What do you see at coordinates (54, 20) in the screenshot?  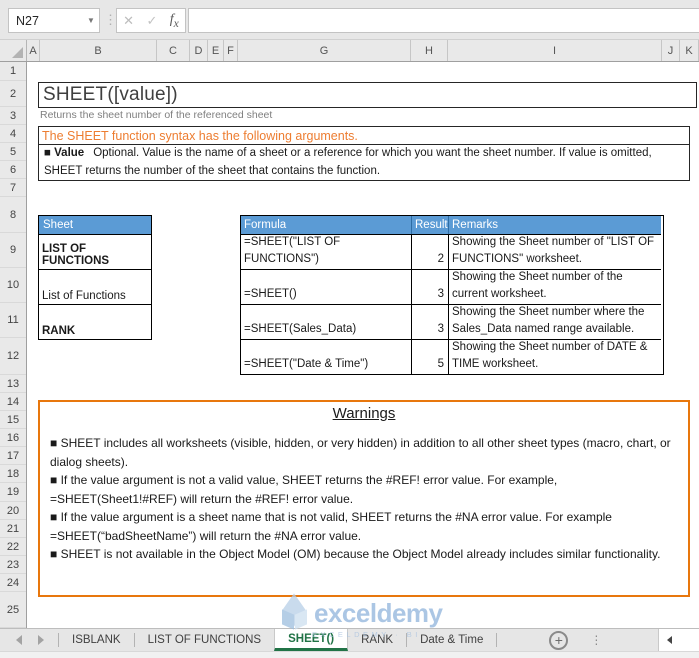 I see `name-box: N27 ▼` at bounding box center [54, 20].